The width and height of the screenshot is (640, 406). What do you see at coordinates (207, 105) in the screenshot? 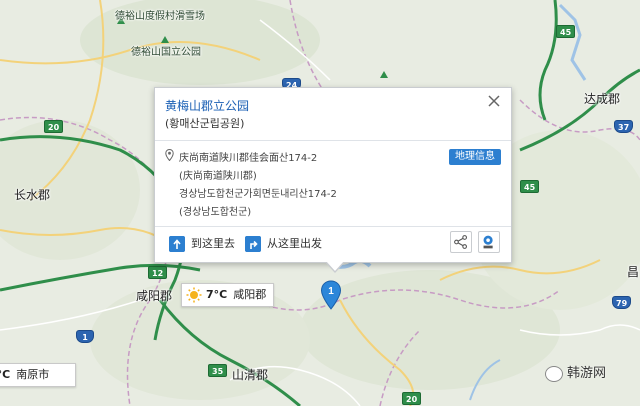
I see `popup-title: 黄梅山郡立公园` at bounding box center [207, 105].